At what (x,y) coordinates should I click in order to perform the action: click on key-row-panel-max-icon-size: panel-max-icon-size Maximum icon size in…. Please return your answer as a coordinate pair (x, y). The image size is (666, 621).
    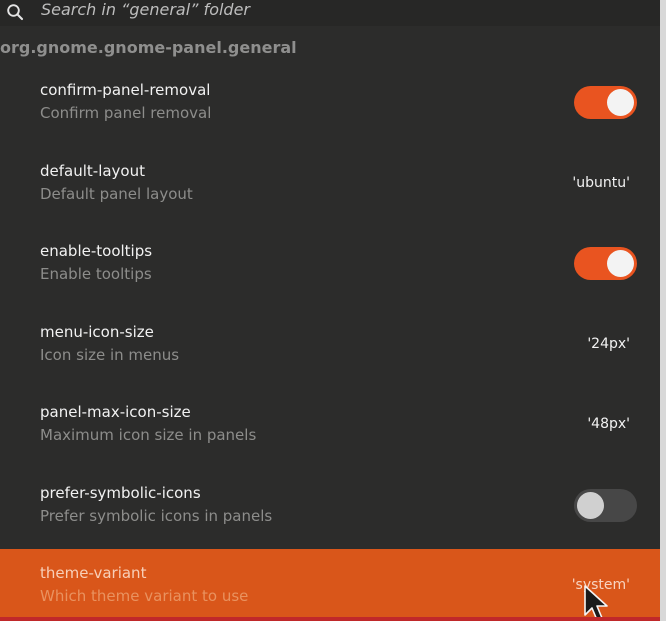
    Looking at the image, I should click on (330, 428).